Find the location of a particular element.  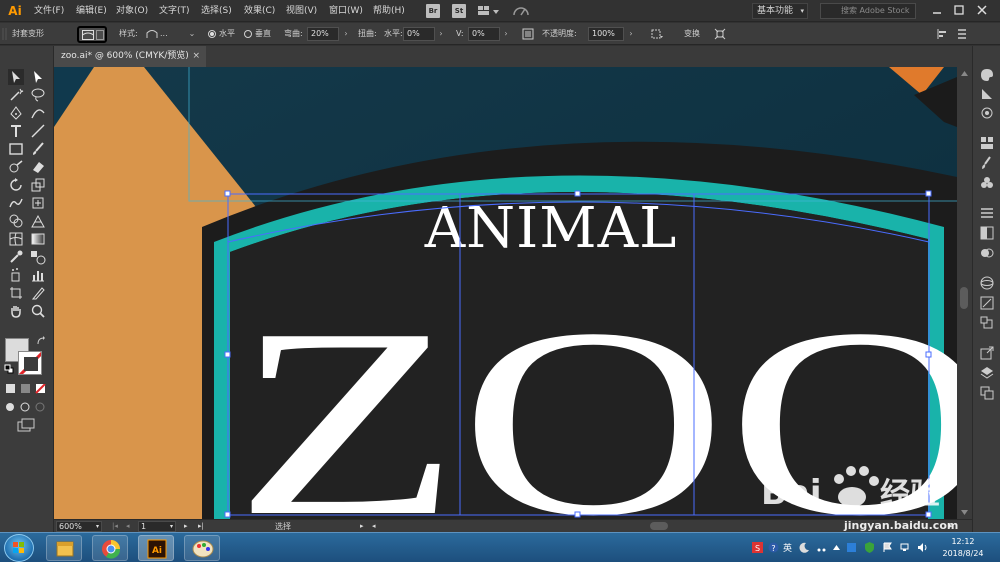

menu-file: 文件(F) is located at coordinates (49, 11).